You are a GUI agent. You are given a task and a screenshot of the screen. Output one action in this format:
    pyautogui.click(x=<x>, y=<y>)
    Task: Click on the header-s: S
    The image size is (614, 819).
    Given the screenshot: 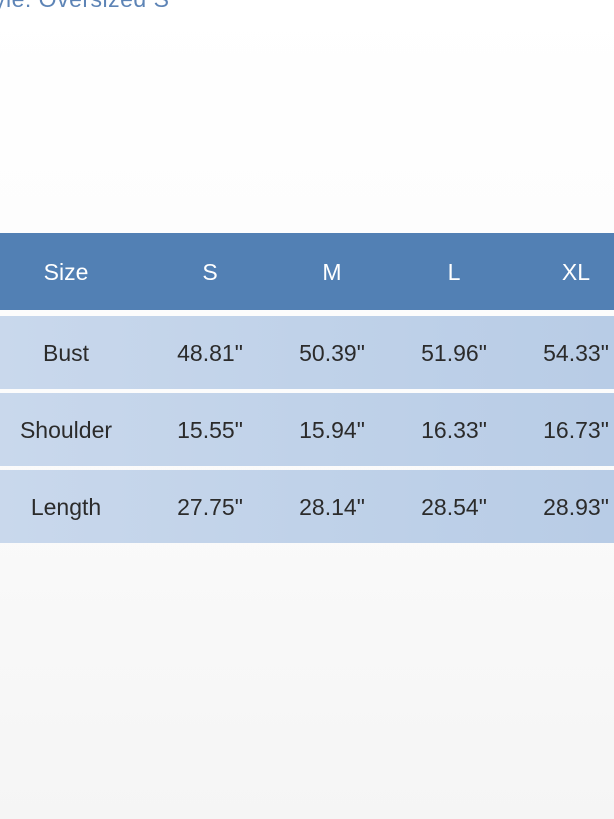 What is the action you would take?
    pyautogui.click(x=210, y=271)
    